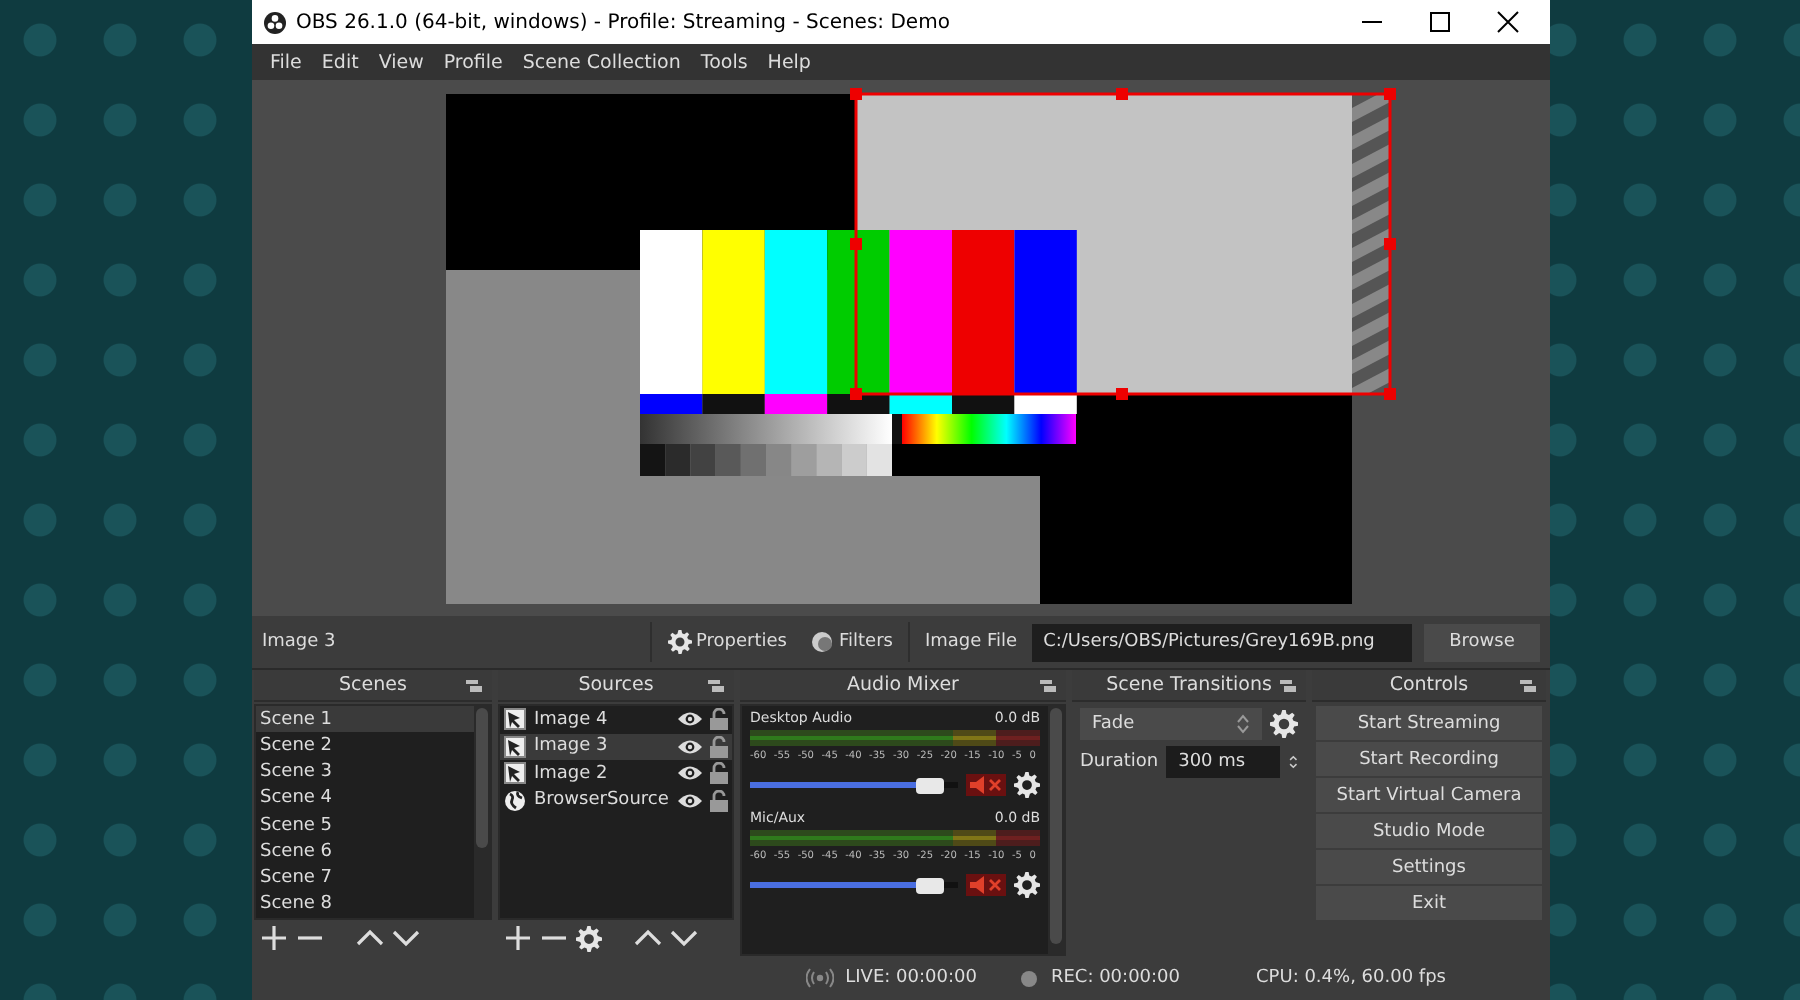  I want to click on maximize-icon, so click(1440, 22).